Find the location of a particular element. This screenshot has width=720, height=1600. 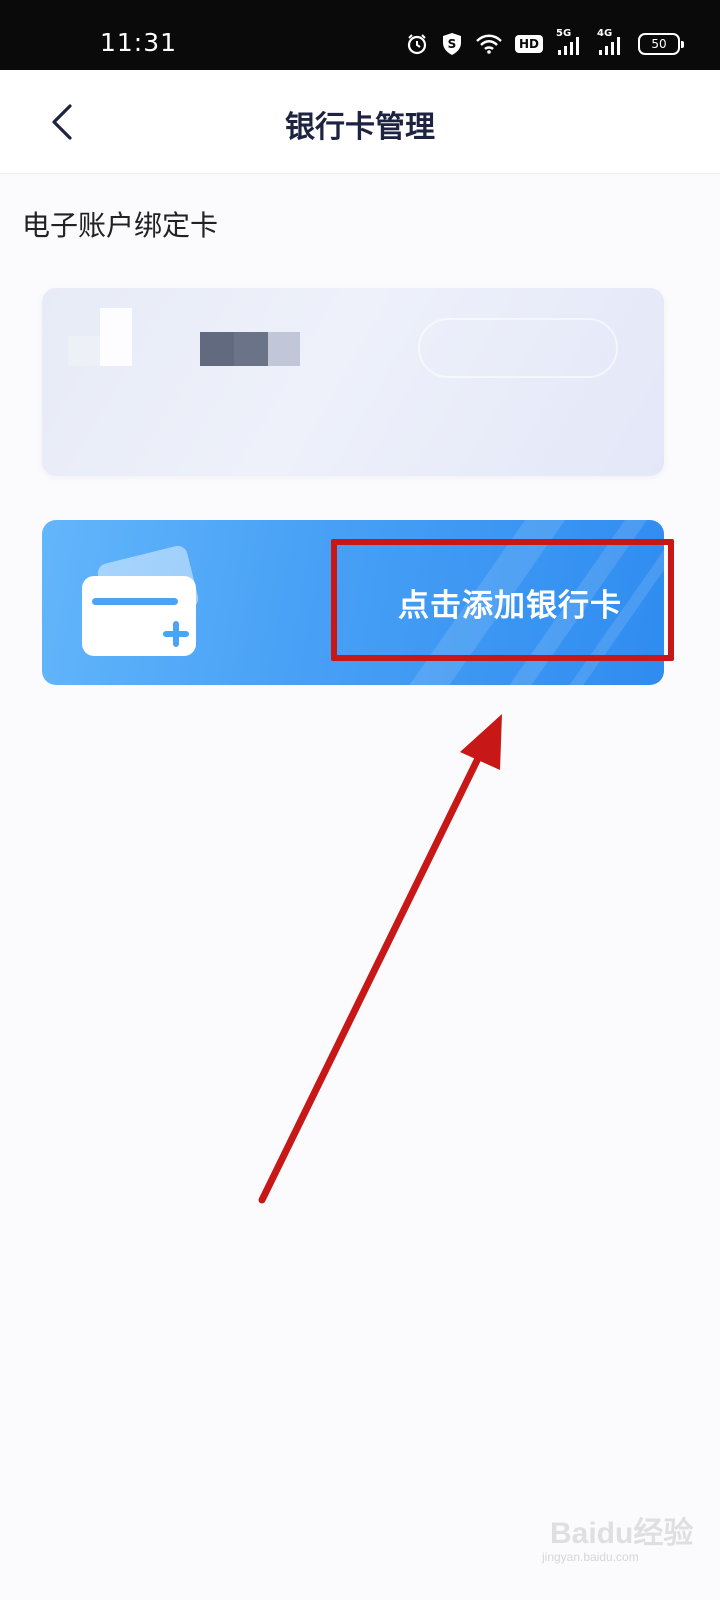

status-bar: 11:31 S HD 5G 4G 50 is located at coordinates (360, 35).